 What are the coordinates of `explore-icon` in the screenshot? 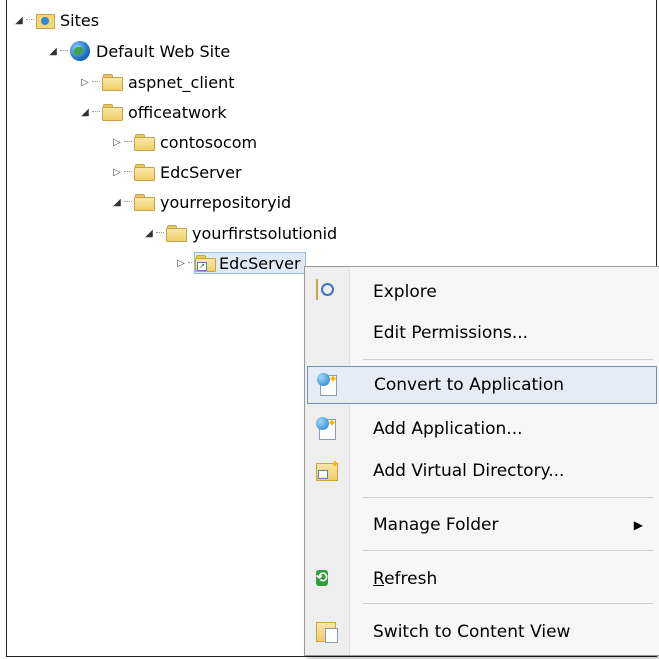 It's located at (317, 289).